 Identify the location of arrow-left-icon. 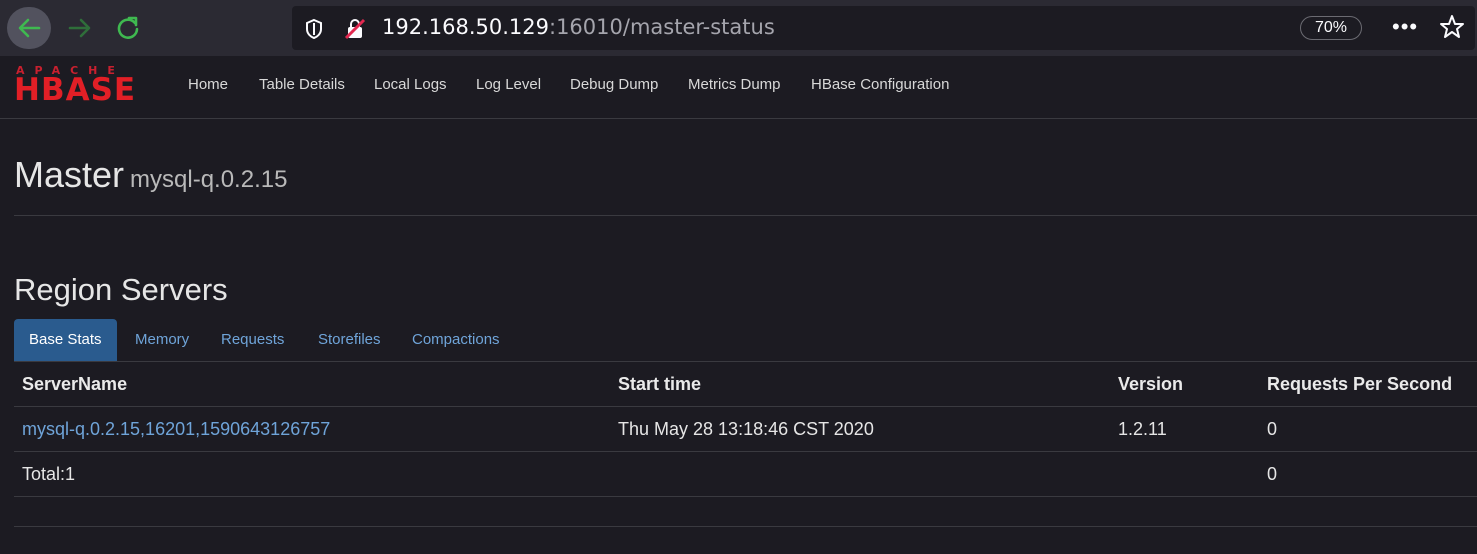
(29, 28).